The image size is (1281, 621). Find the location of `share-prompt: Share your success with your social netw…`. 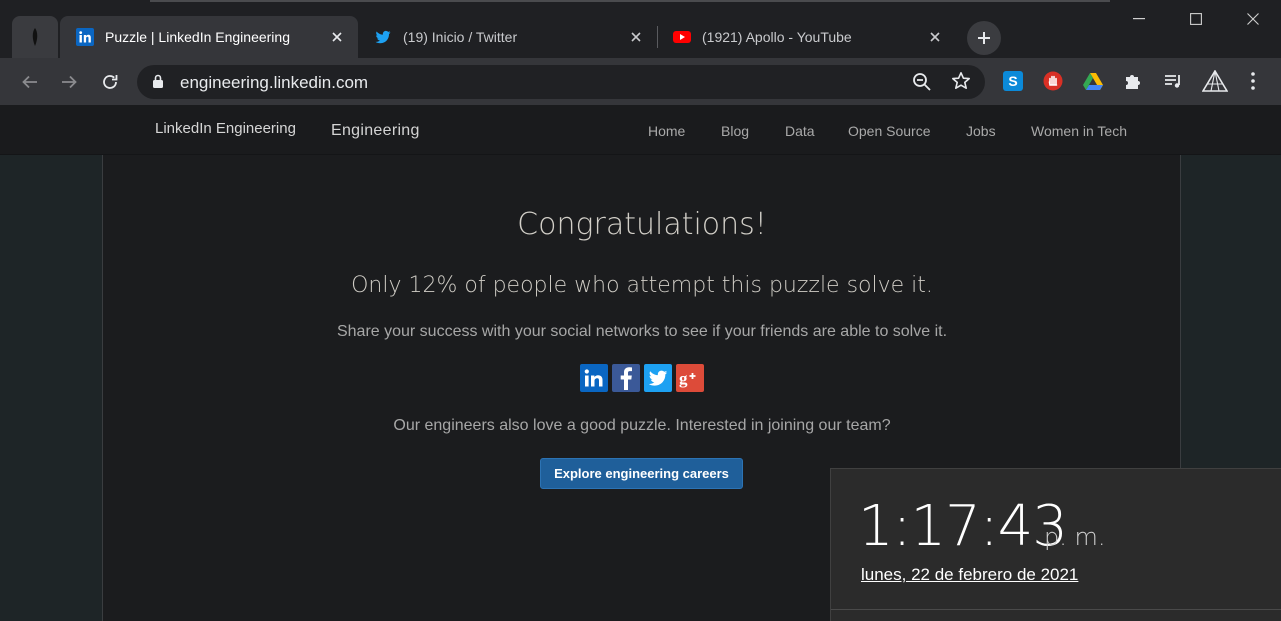

share-prompt: Share your success with your social netw… is located at coordinates (642, 331).